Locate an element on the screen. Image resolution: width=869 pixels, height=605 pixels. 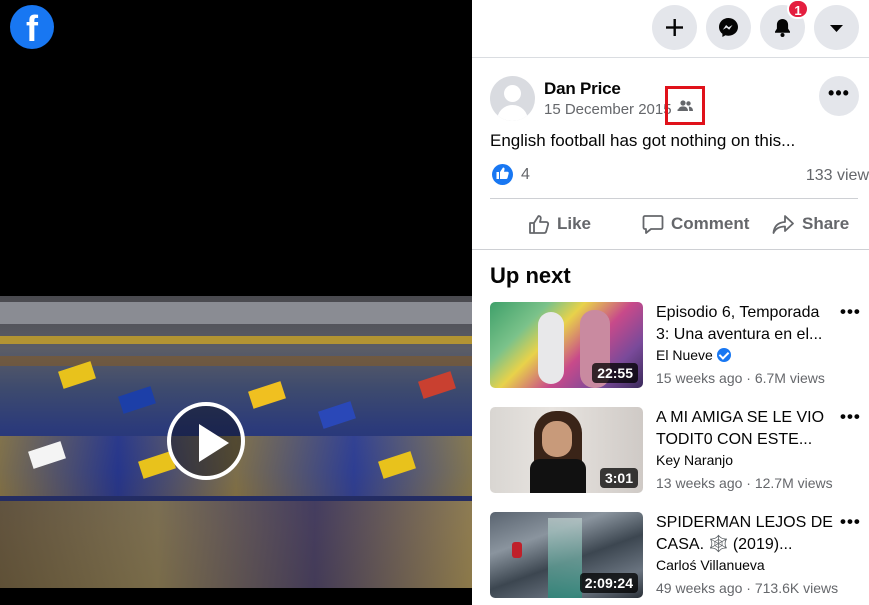
share-icon is located at coordinates (783, 224).